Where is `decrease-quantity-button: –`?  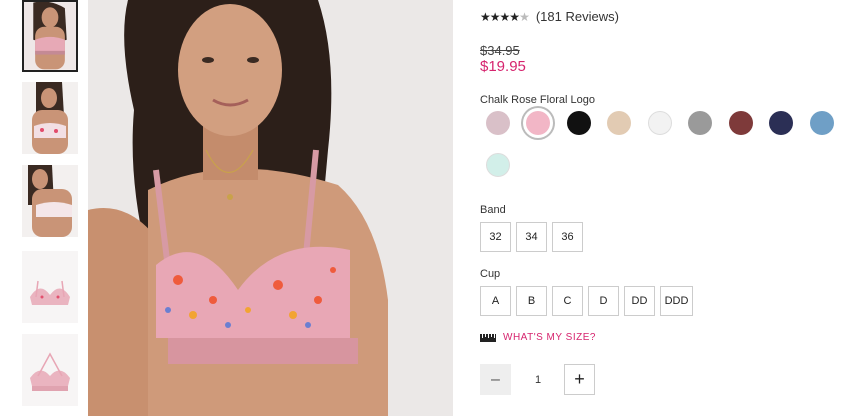 decrease-quantity-button: – is located at coordinates (495, 379).